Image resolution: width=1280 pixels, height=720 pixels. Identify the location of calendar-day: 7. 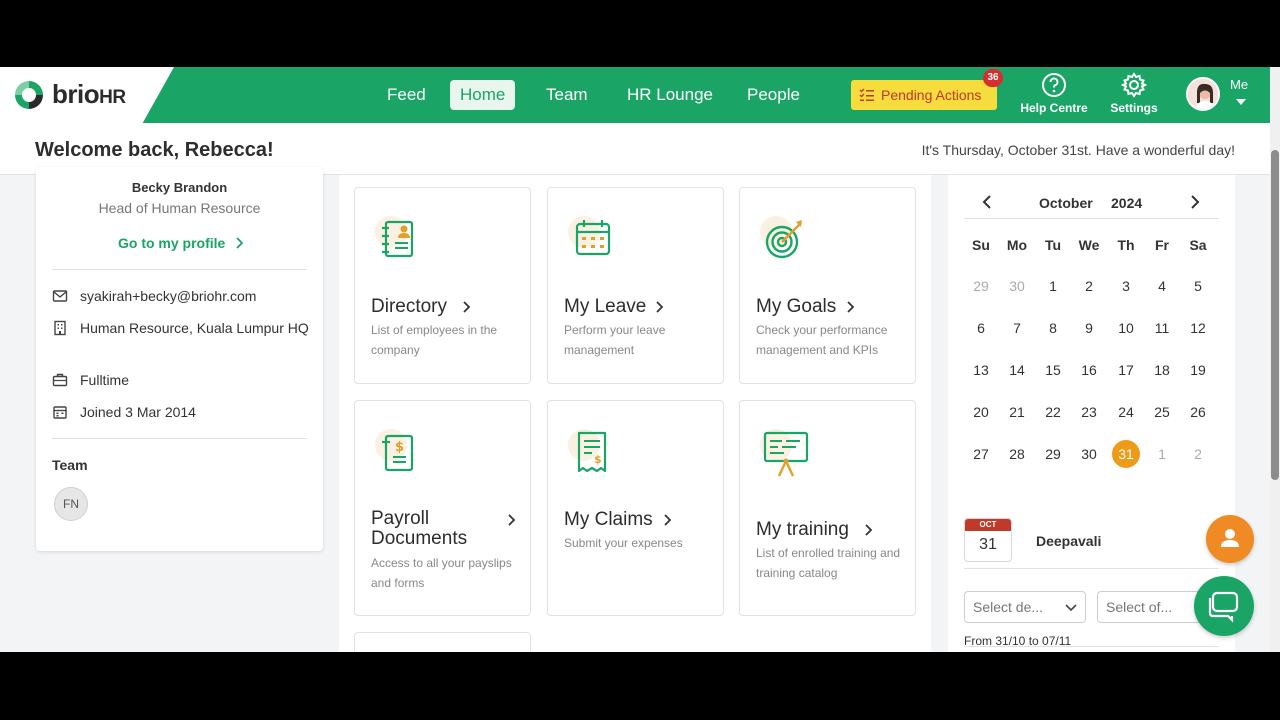
(1017, 328).